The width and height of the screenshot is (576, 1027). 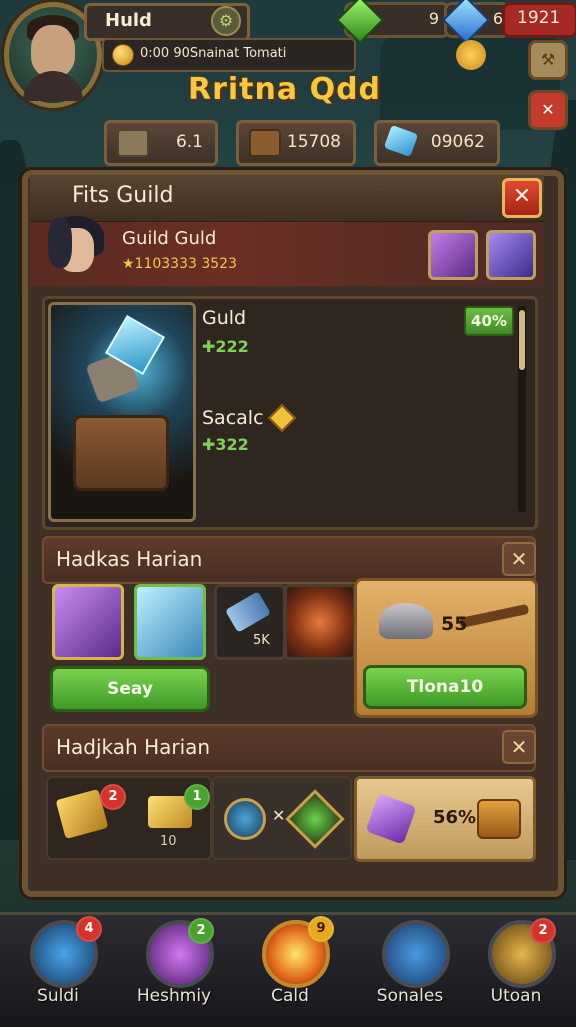 I want to click on treasure-chest-icon, so click(x=121, y=453).